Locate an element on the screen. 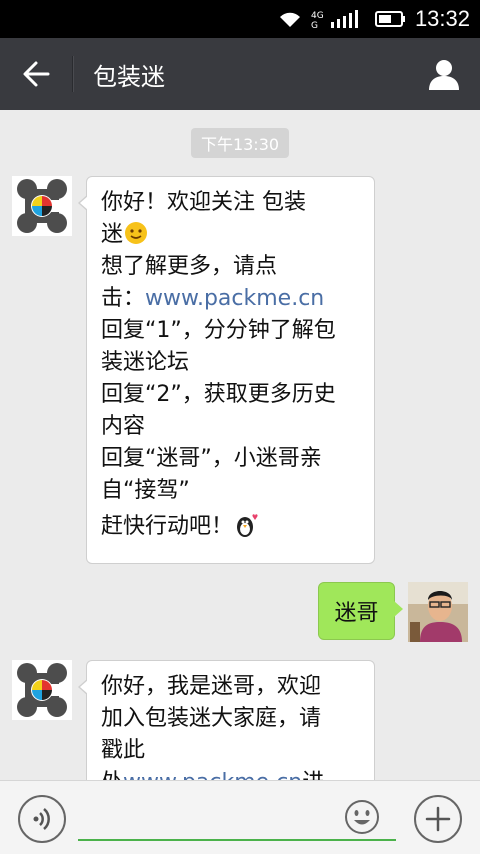 This screenshot has width=480, height=854. status-bar: 4G G 13:32 is located at coordinates (240, 19).